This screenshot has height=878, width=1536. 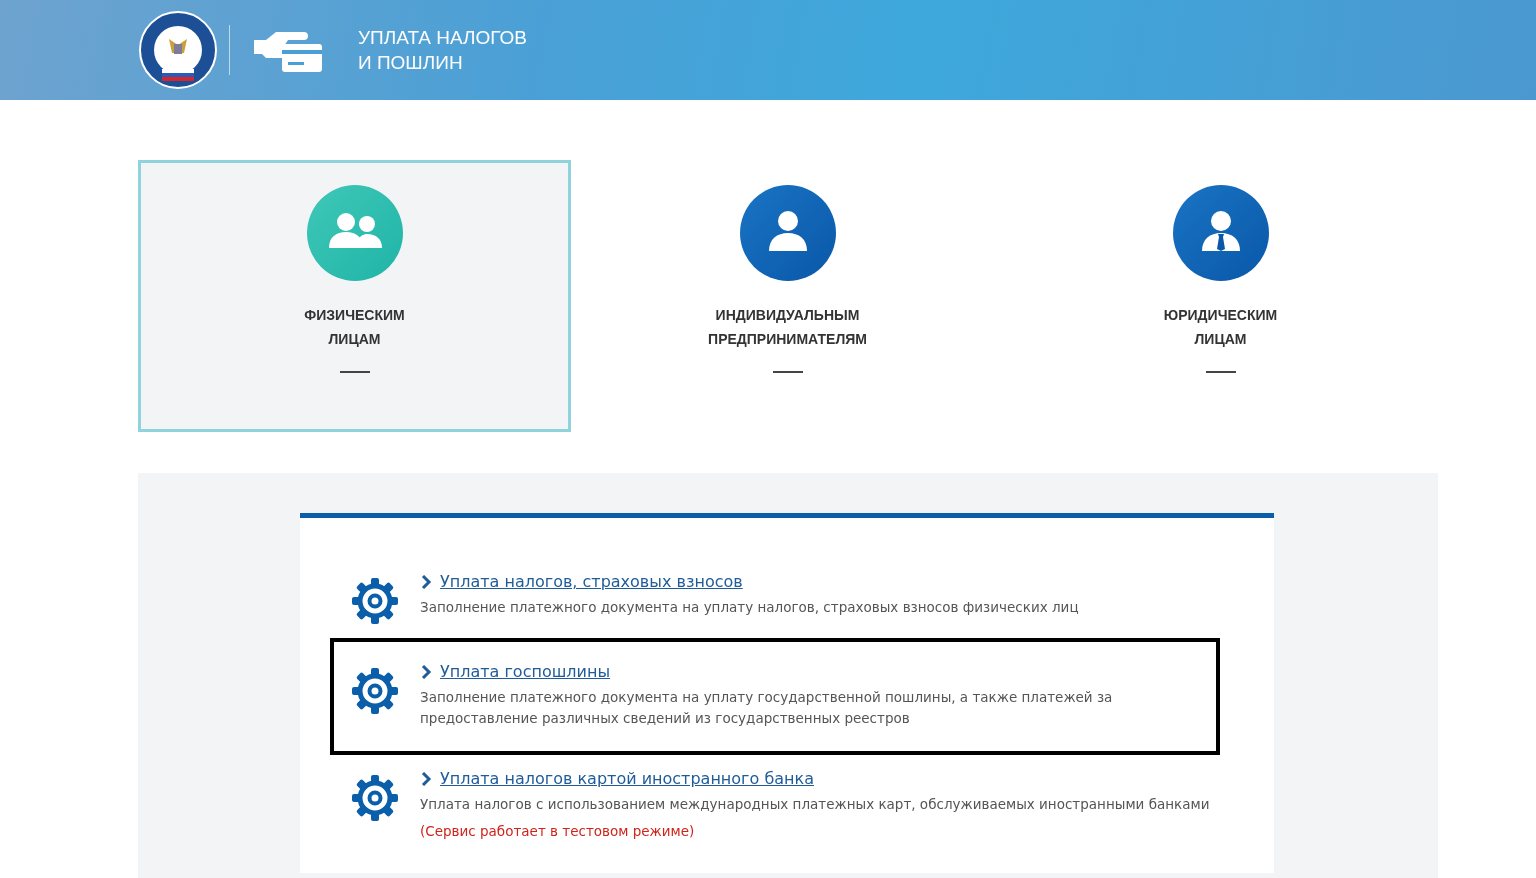 I want to click on service-description: Заполнение платежного документа на уплату государственной пошлины, а также платежей за предоставление различных сведений из государственных реестров, so click(x=767, y=708).